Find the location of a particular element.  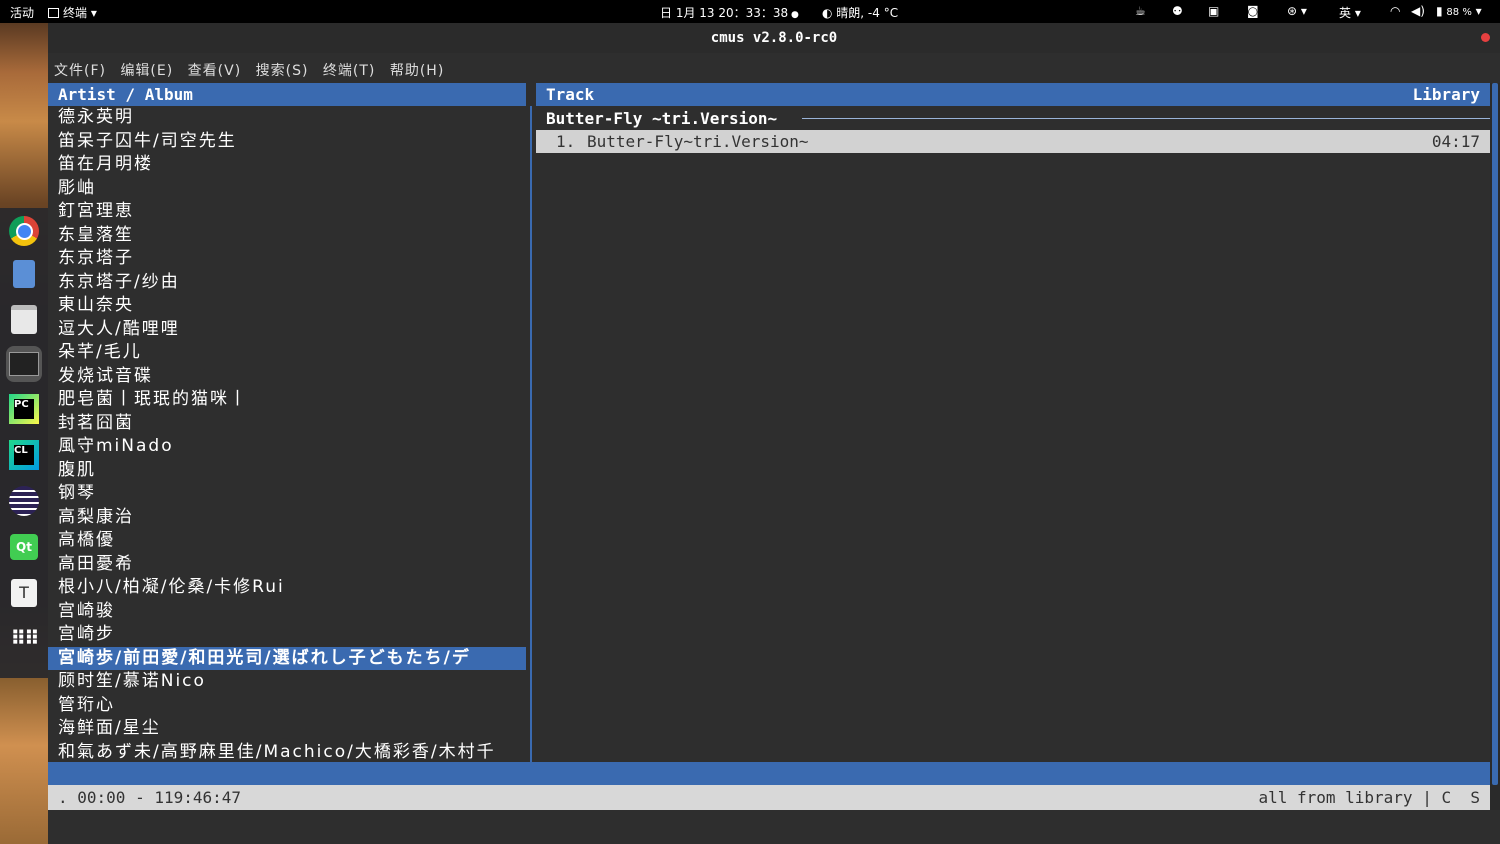

artist-item: 腹肌 is located at coordinates (287, 471).